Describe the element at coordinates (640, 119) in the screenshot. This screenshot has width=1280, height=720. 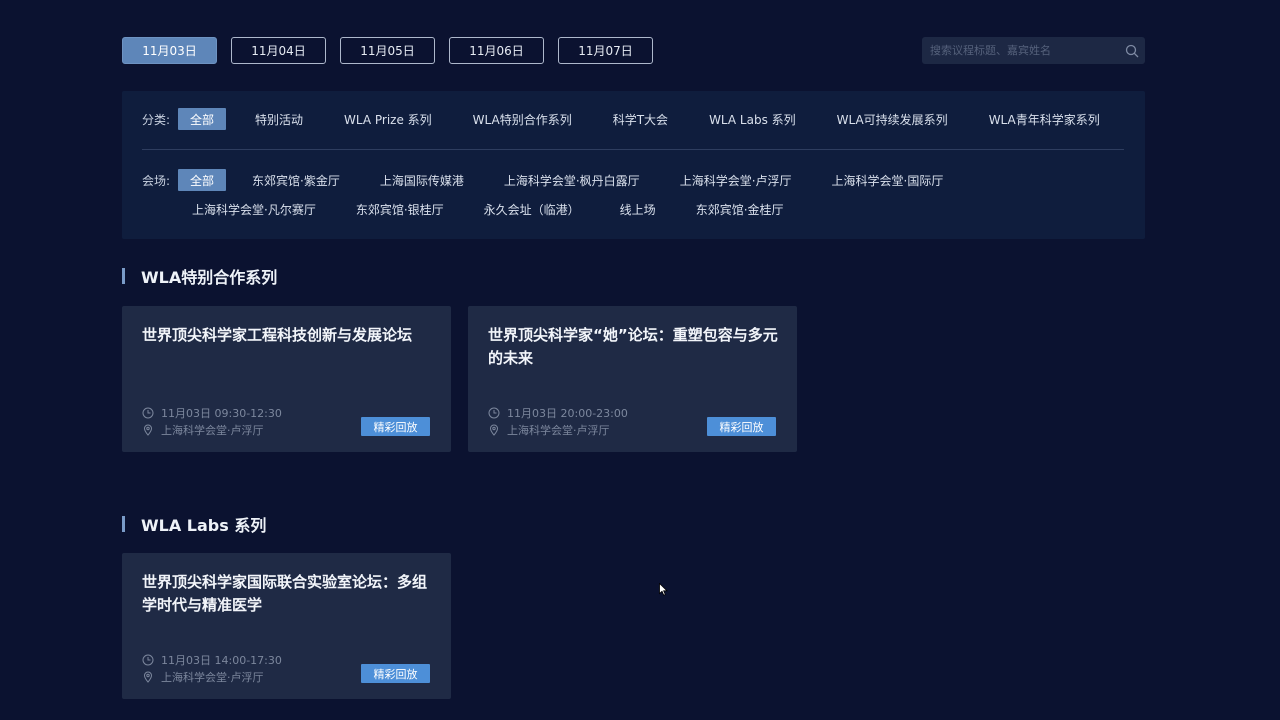
I see `category-option-science-t: 科学T大会` at that location.